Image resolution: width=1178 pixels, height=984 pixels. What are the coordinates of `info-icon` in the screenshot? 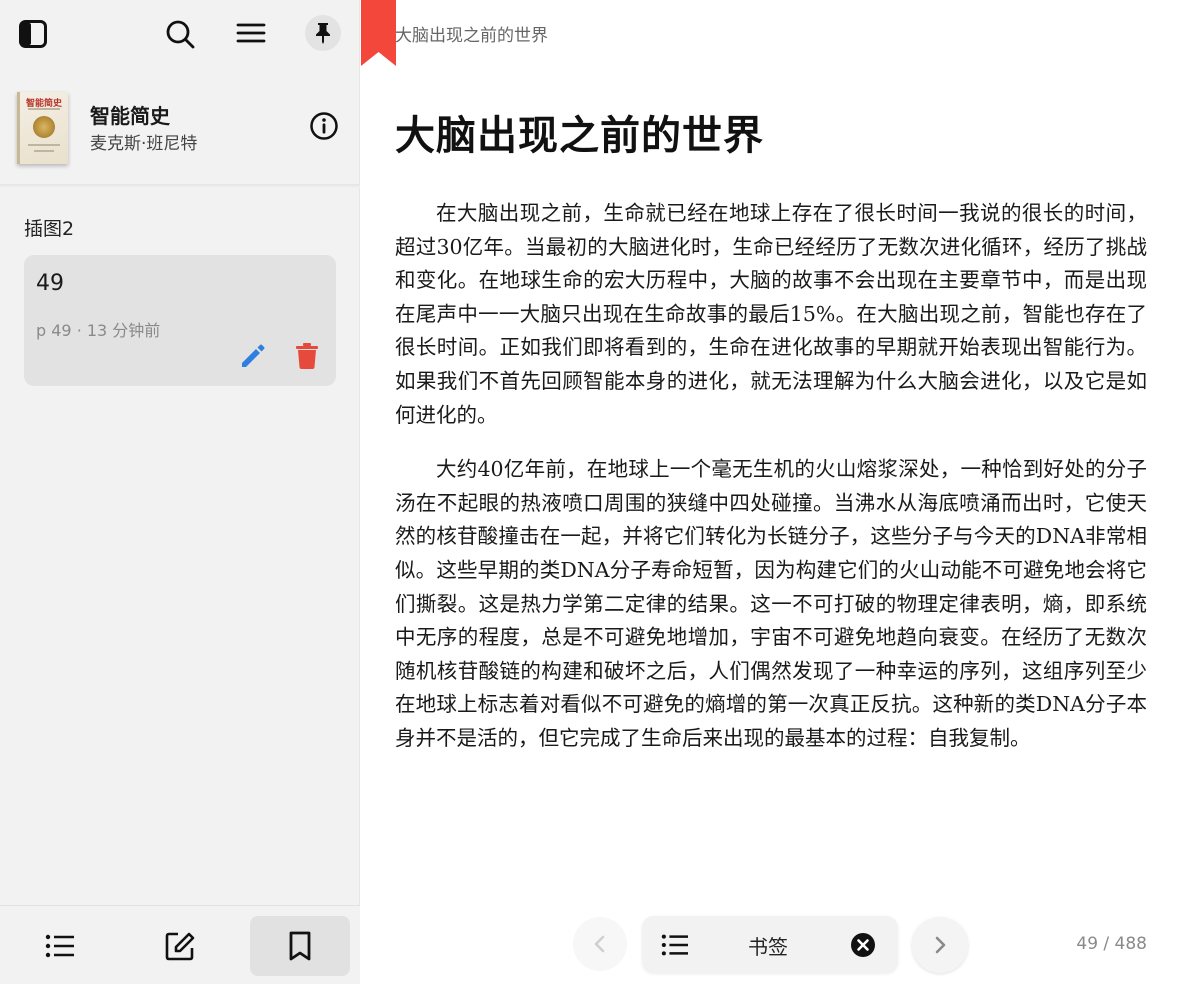 It's located at (324, 126).